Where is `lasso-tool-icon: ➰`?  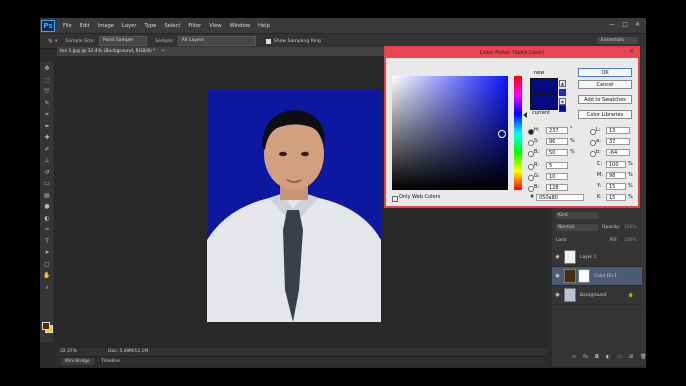 lasso-tool-icon: ➰ is located at coordinates (47, 92).